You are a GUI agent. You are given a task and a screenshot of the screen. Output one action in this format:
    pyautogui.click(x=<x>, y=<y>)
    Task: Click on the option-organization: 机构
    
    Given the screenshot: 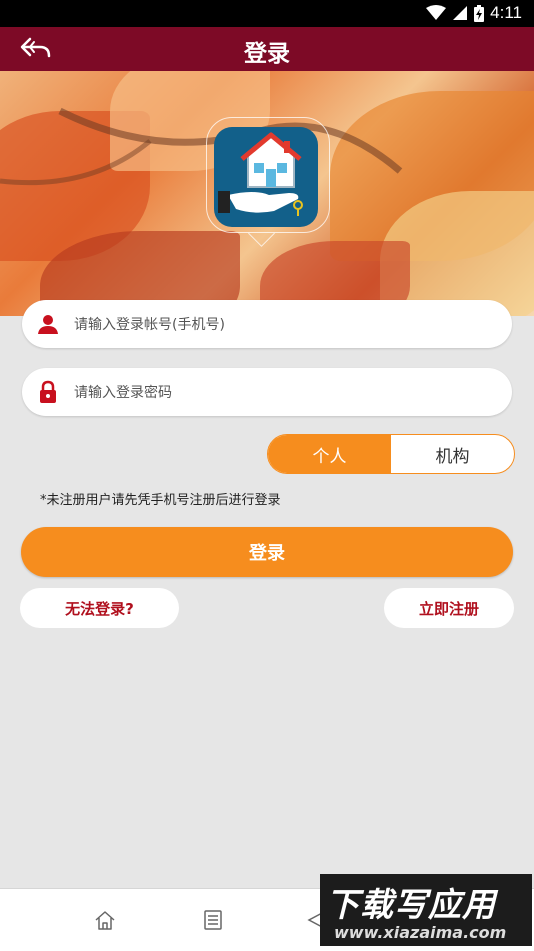 What is the action you would take?
    pyautogui.click(x=452, y=454)
    